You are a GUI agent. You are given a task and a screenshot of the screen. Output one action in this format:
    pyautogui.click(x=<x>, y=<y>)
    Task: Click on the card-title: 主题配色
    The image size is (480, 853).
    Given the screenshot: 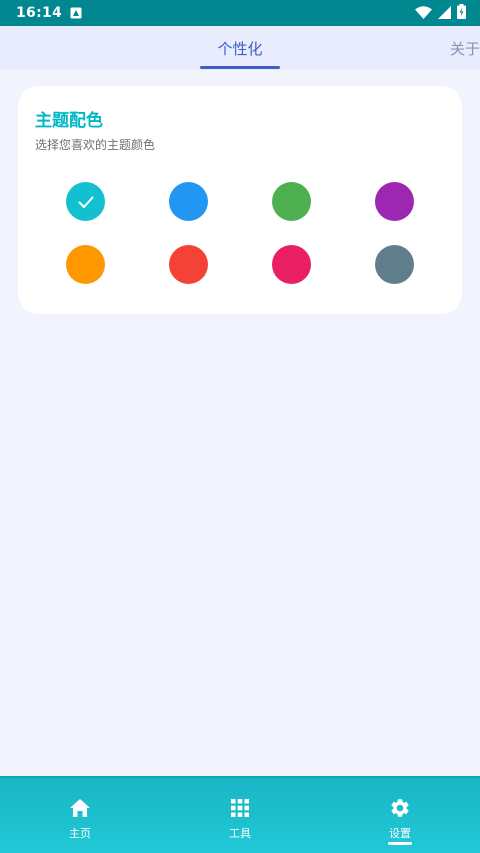 What is the action you would take?
    pyautogui.click(x=69, y=121)
    